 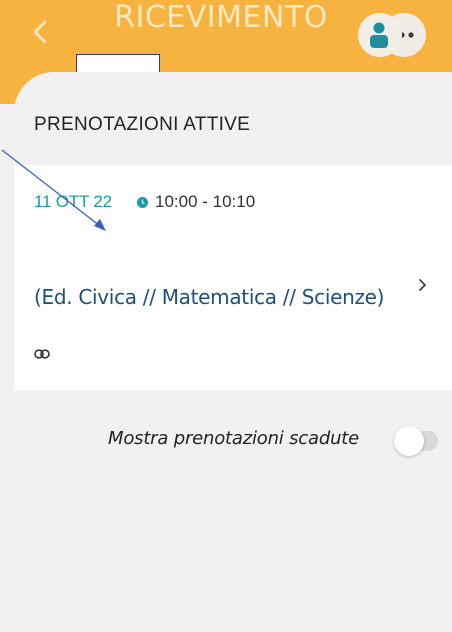 What do you see at coordinates (142, 202) in the screenshot?
I see `clock-icon` at bounding box center [142, 202].